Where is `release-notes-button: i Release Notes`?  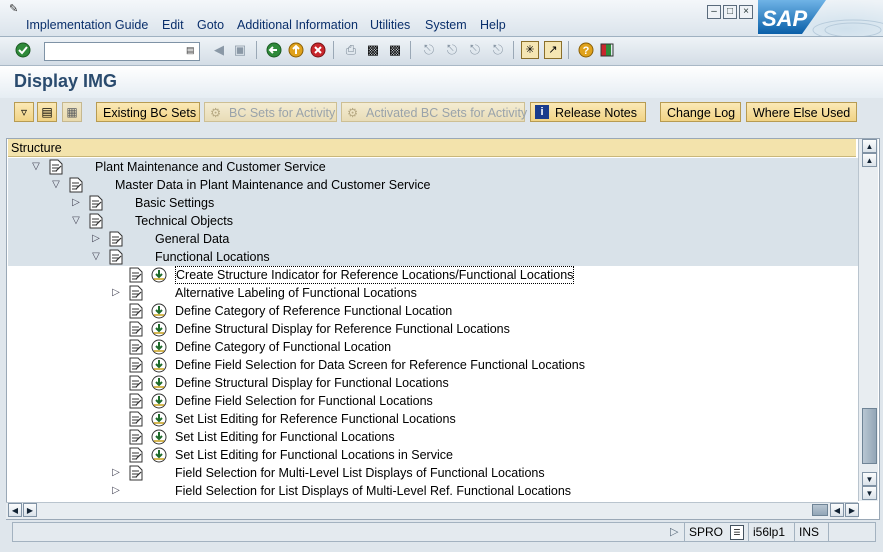 release-notes-button: i Release Notes is located at coordinates (588, 112).